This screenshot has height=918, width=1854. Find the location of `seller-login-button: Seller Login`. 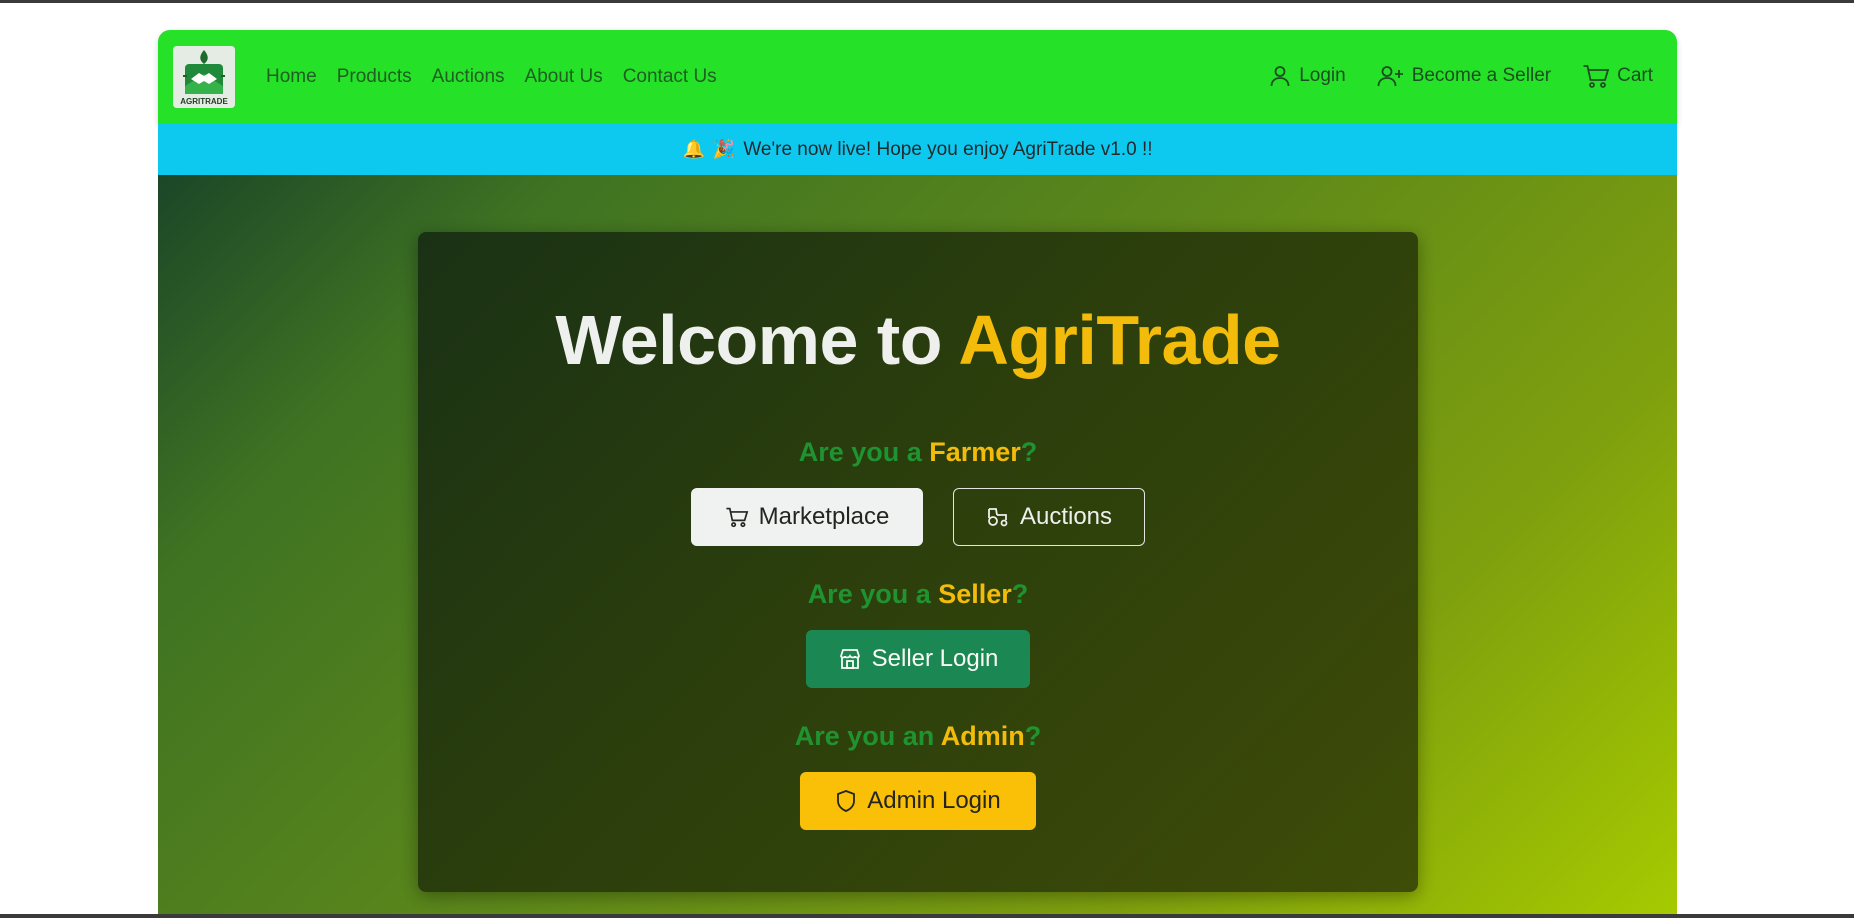

seller-login-button: Seller Login is located at coordinates (918, 659).